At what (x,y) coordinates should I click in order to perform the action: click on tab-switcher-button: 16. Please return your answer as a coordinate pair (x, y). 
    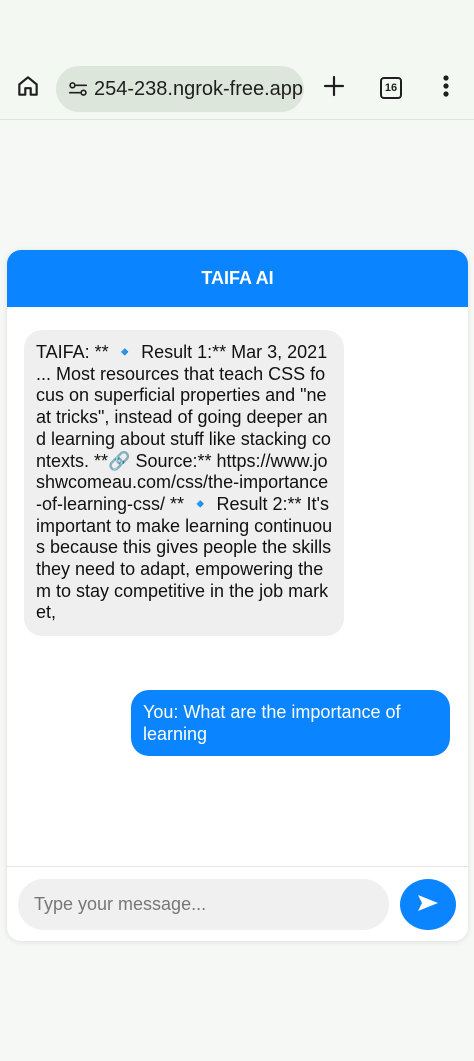
    Looking at the image, I should click on (391, 88).